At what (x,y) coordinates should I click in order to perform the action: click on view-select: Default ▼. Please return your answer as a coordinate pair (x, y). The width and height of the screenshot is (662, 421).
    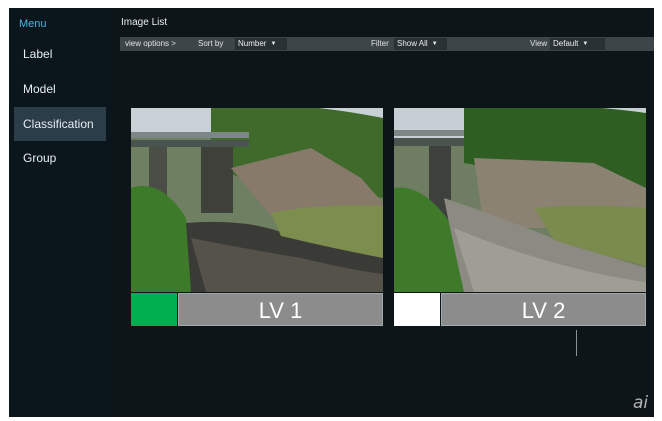
    Looking at the image, I should click on (577, 44).